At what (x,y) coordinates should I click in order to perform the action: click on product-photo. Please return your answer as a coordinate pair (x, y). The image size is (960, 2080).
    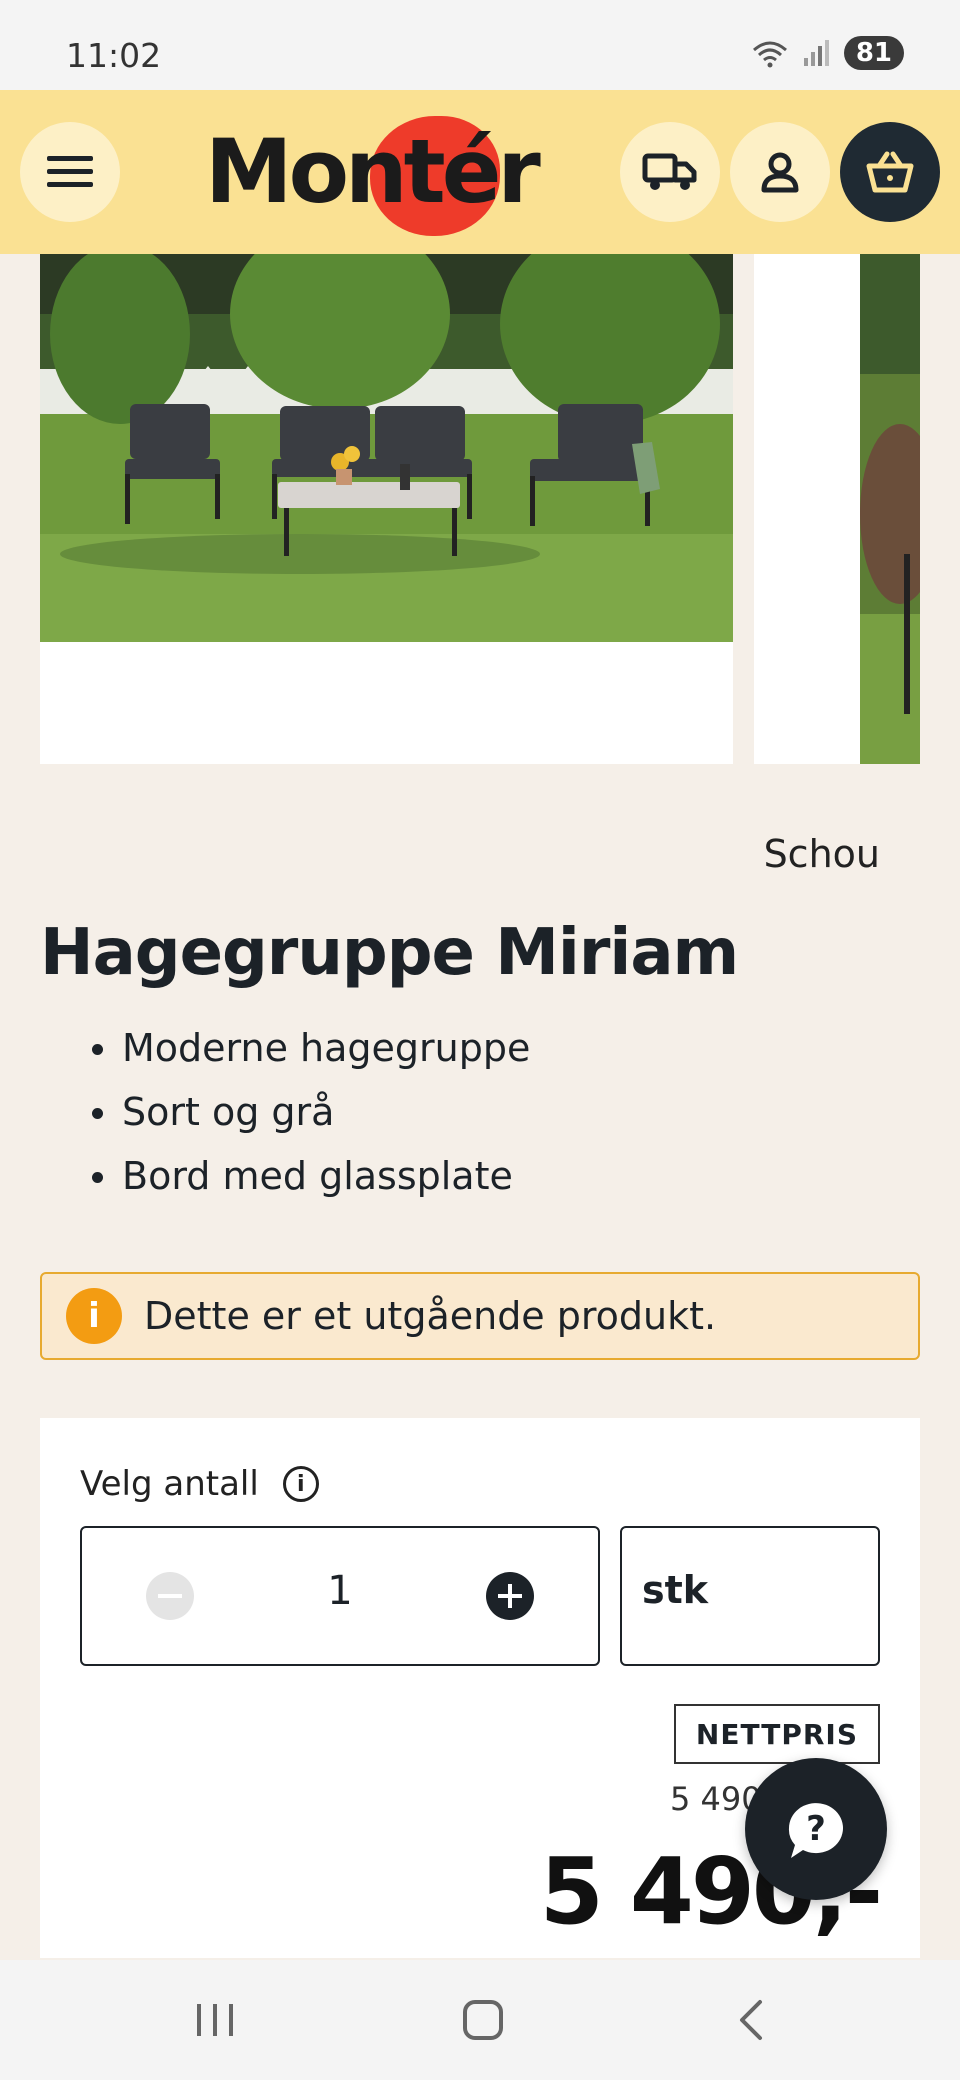
    Looking at the image, I should click on (386, 448).